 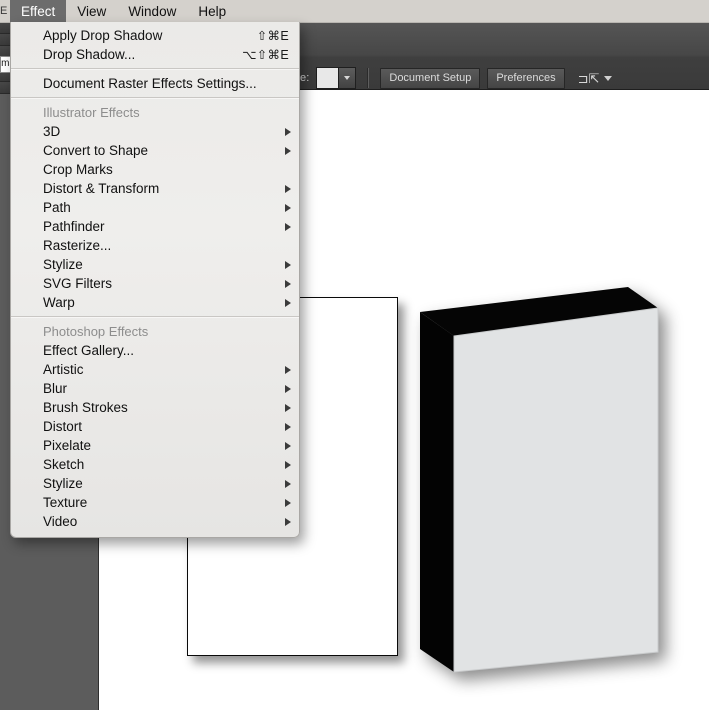 I want to click on section-header-illustrator-effects: Illustrator Effects, so click(x=91, y=112).